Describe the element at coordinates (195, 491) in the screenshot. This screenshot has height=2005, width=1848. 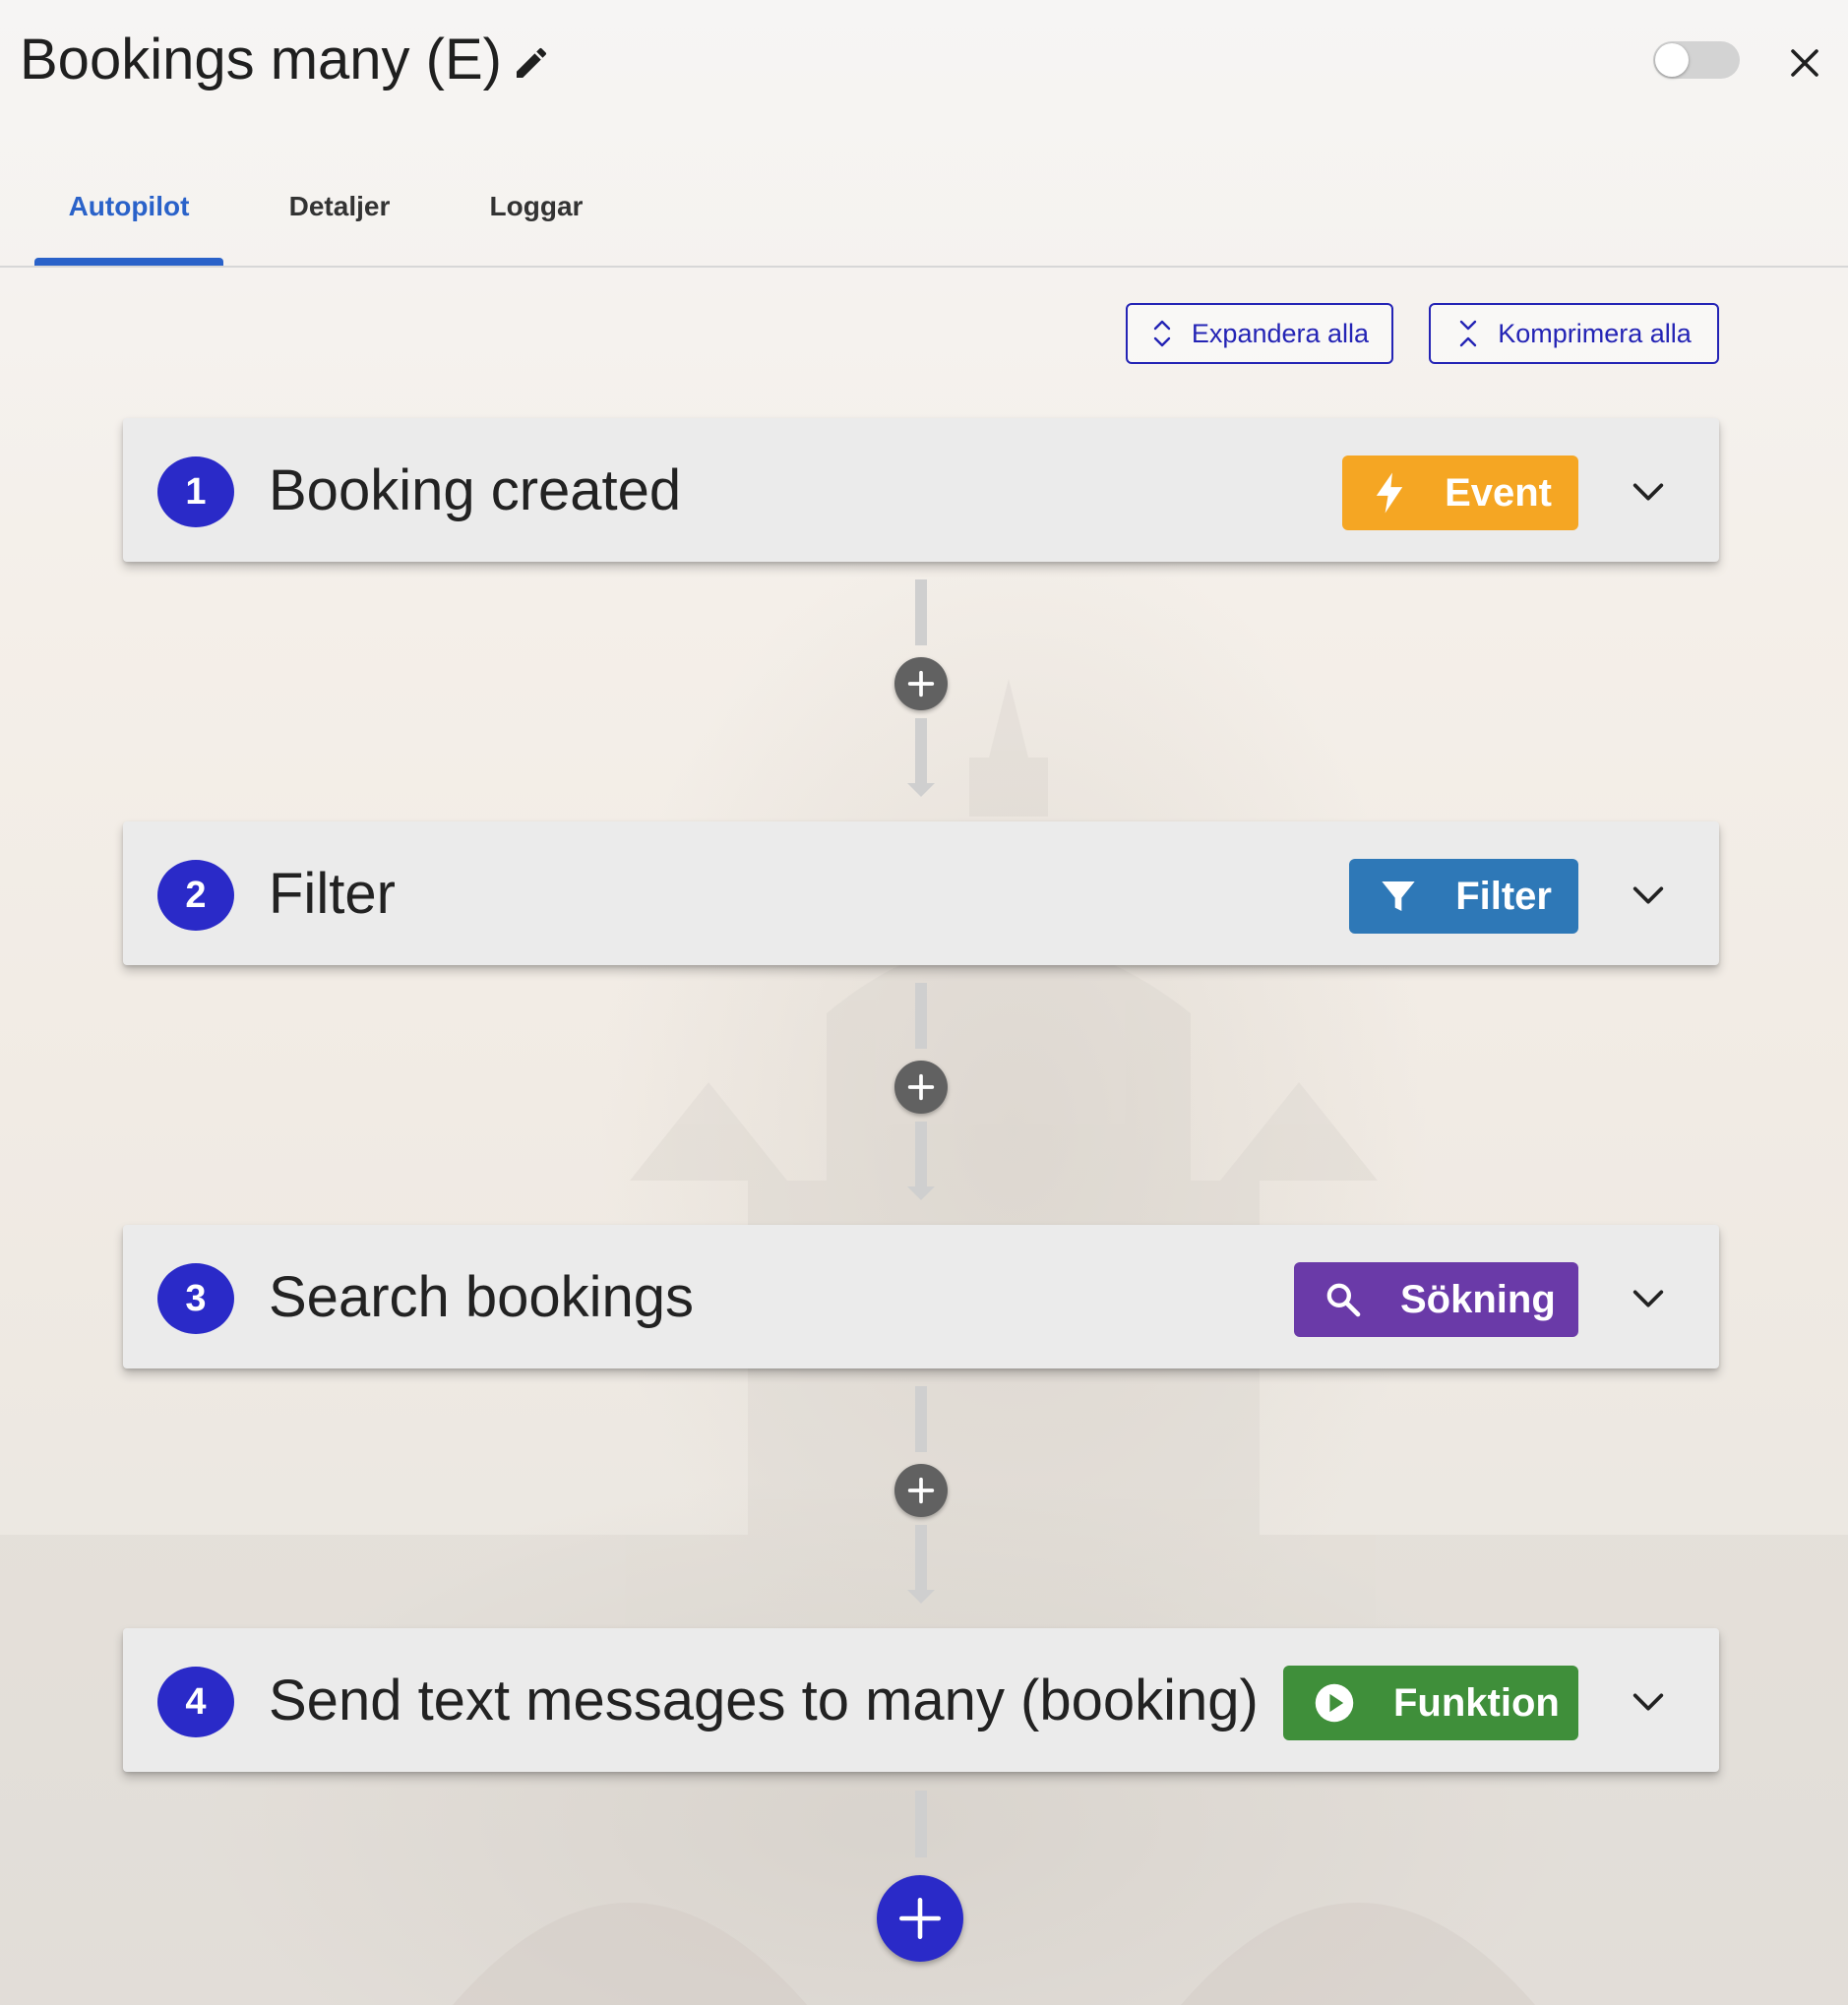
I see `step-number: 1` at that location.